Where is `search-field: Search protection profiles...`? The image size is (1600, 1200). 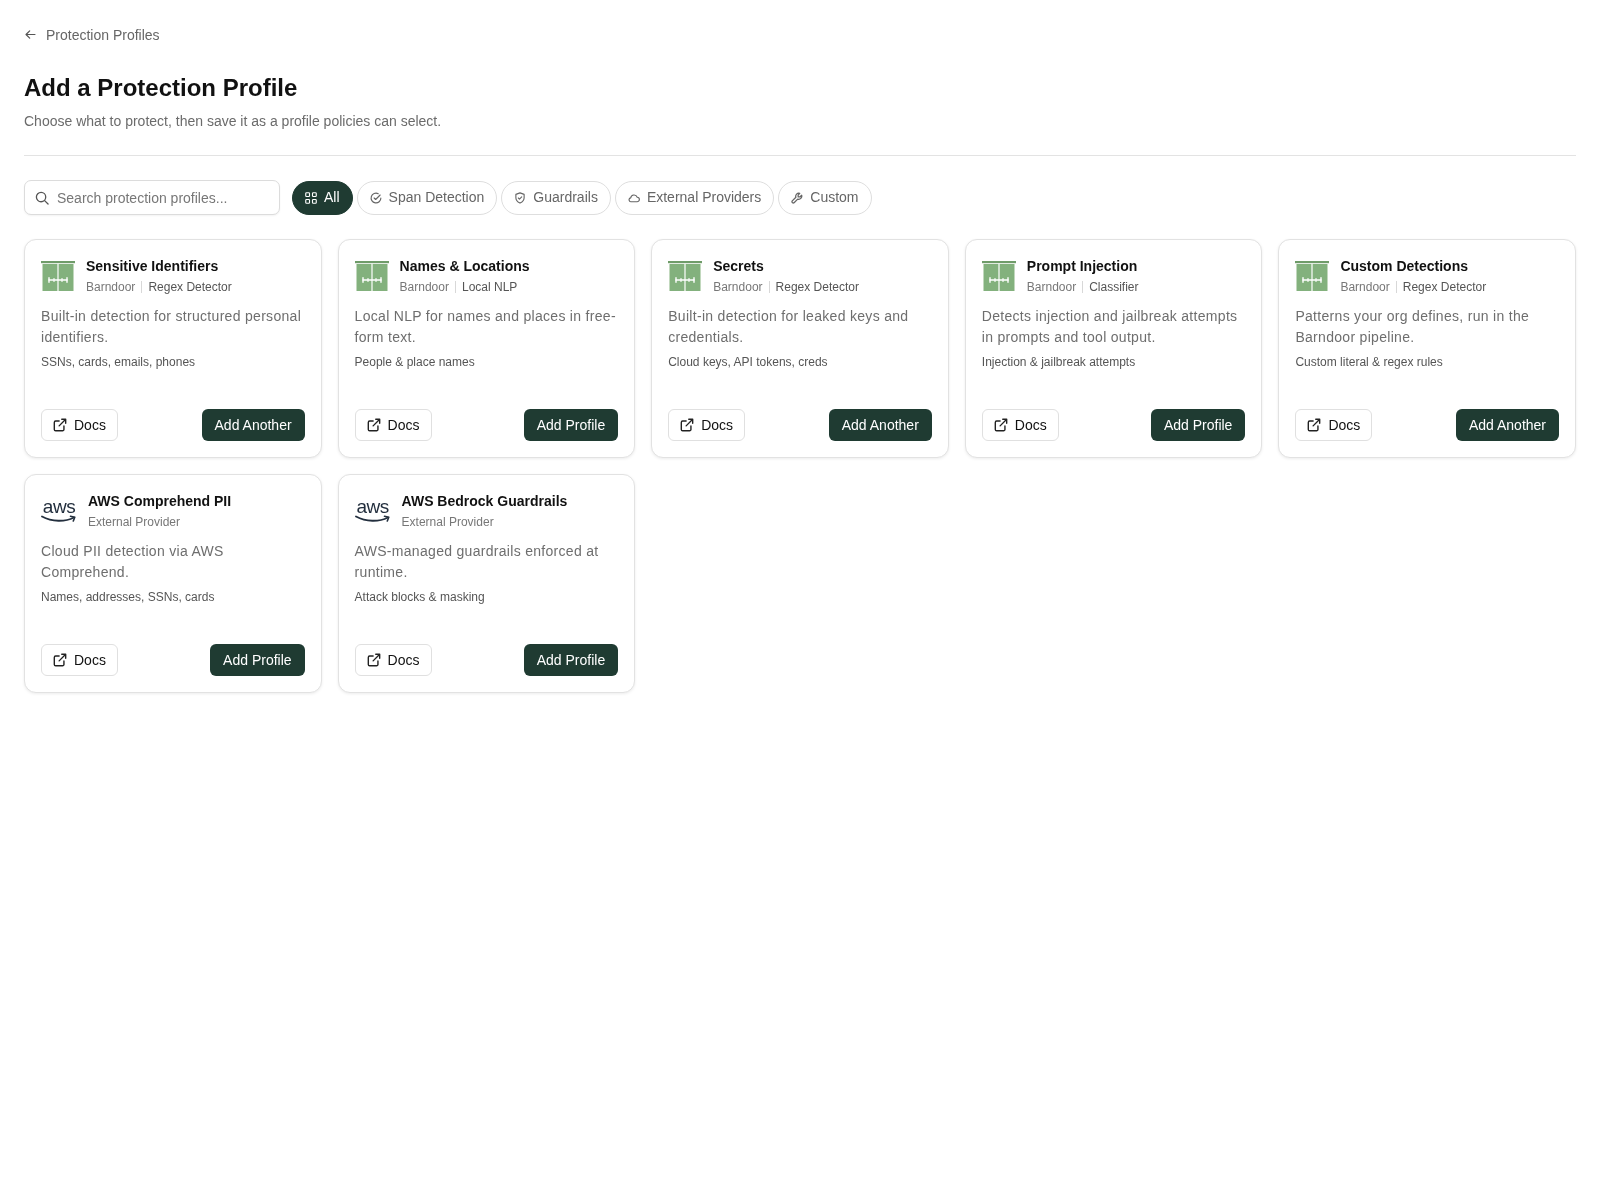
search-field: Search protection profiles... is located at coordinates (152, 197).